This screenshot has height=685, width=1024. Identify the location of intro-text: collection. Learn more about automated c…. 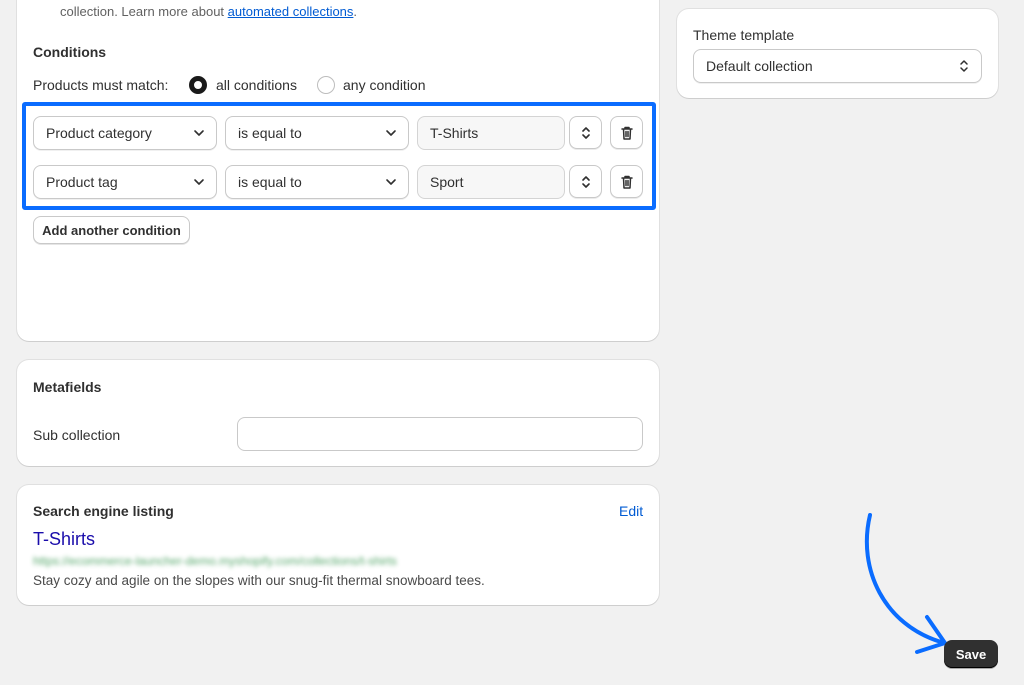
(209, 11).